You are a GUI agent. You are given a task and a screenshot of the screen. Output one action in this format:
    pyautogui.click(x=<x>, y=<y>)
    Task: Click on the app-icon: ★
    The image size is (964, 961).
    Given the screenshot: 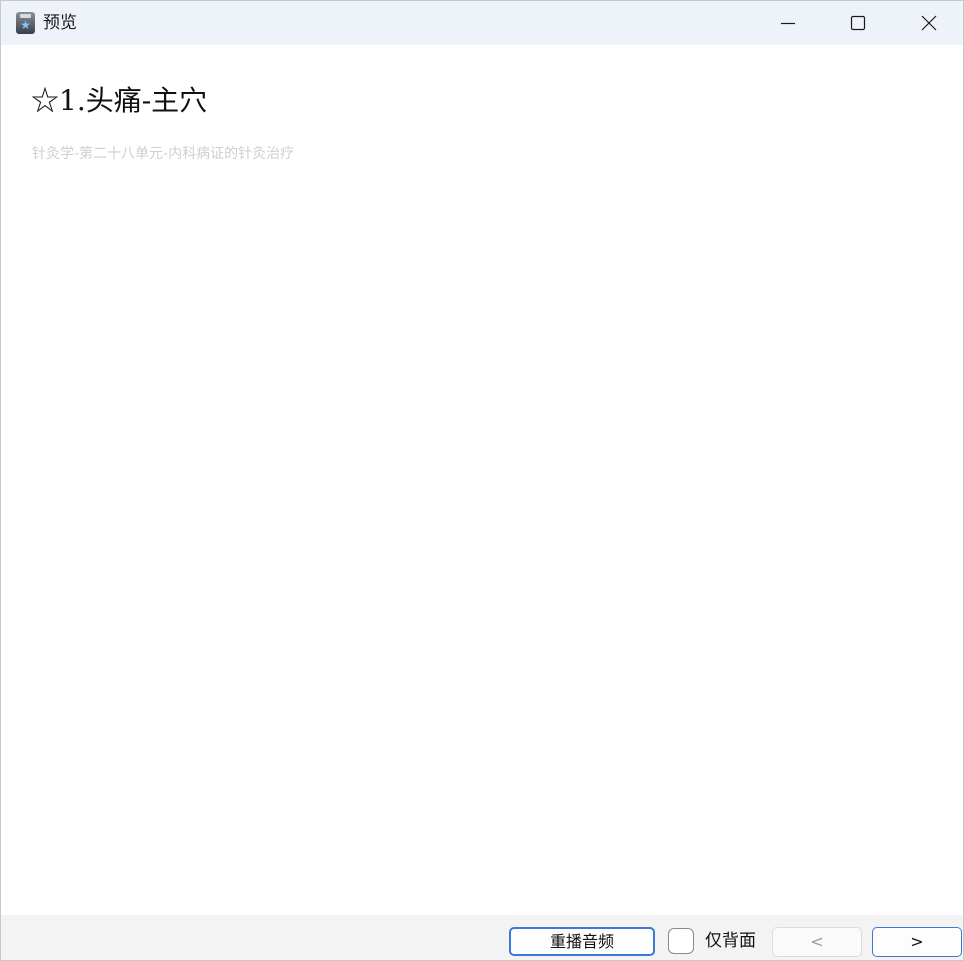 What is the action you would take?
    pyautogui.click(x=25, y=23)
    